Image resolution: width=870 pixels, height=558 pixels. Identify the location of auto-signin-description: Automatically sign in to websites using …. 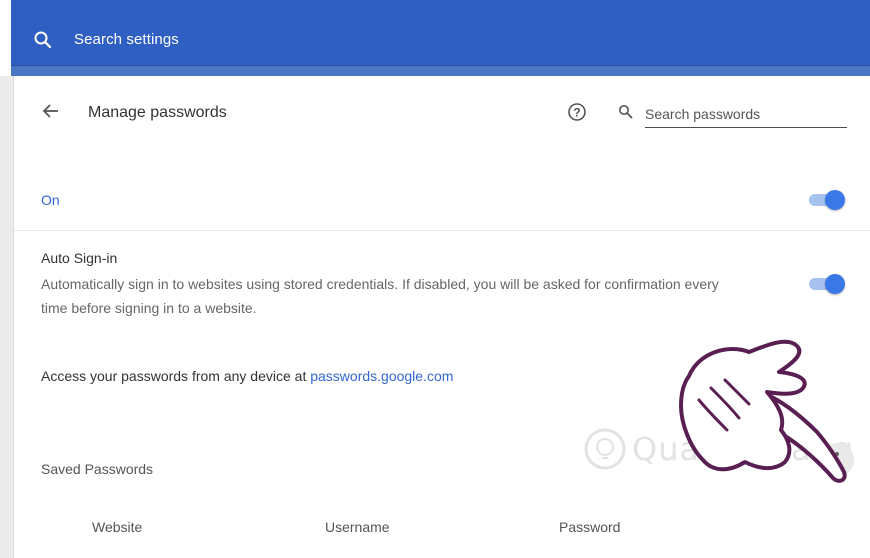
(380, 296).